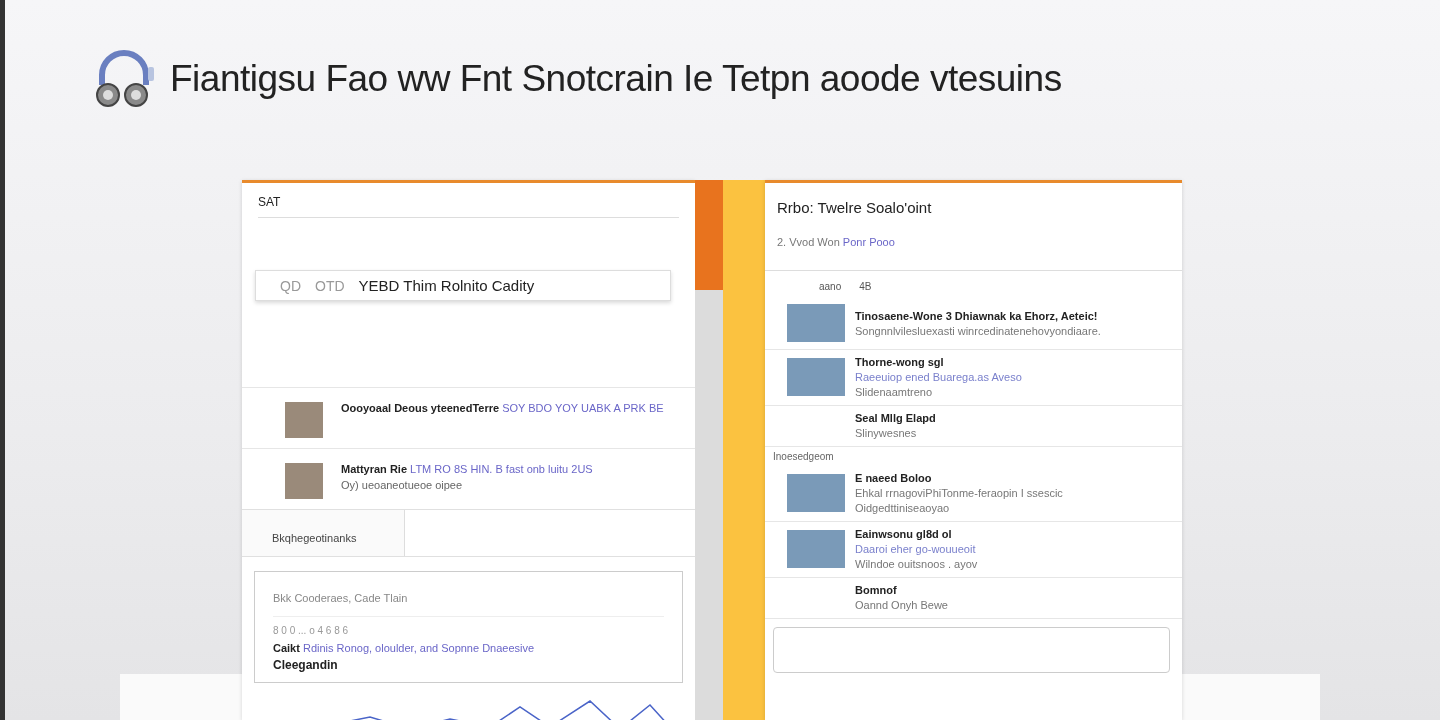 Image resolution: width=1440 pixels, height=720 pixels. What do you see at coordinates (323, 533) in the screenshot?
I see `tab: Bkqhegeotinanks` at bounding box center [323, 533].